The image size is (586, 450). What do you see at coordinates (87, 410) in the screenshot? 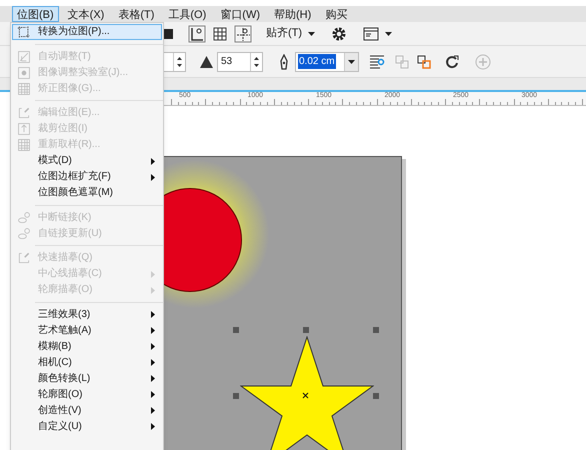
I see `menu-item: 创造性(V)` at bounding box center [87, 410].